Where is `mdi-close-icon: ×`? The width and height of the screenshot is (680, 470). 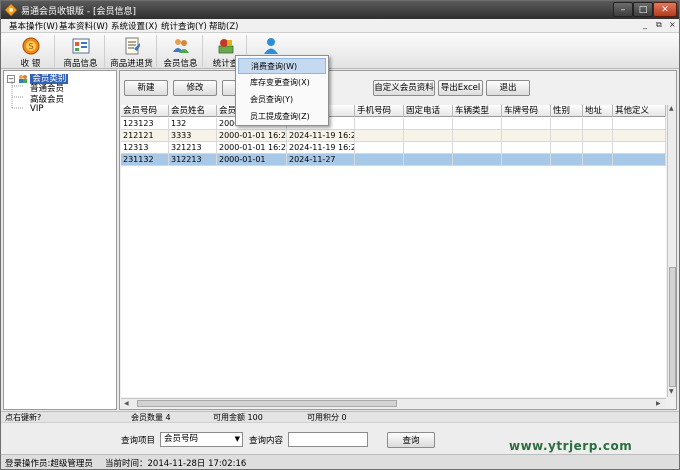 mdi-close-icon: × is located at coordinates (672, 24).